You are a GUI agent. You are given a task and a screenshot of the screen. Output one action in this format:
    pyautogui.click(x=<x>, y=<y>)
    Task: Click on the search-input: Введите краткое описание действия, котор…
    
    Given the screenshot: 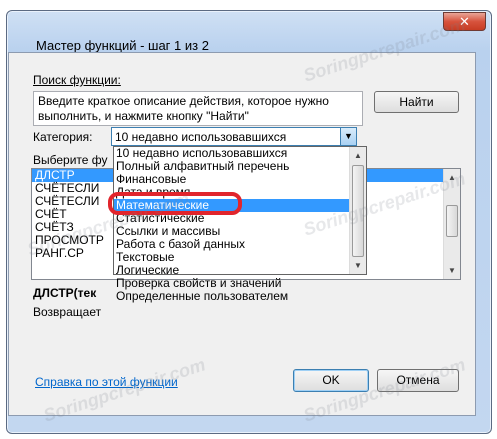 What is the action you would take?
    pyautogui.click(x=198, y=108)
    